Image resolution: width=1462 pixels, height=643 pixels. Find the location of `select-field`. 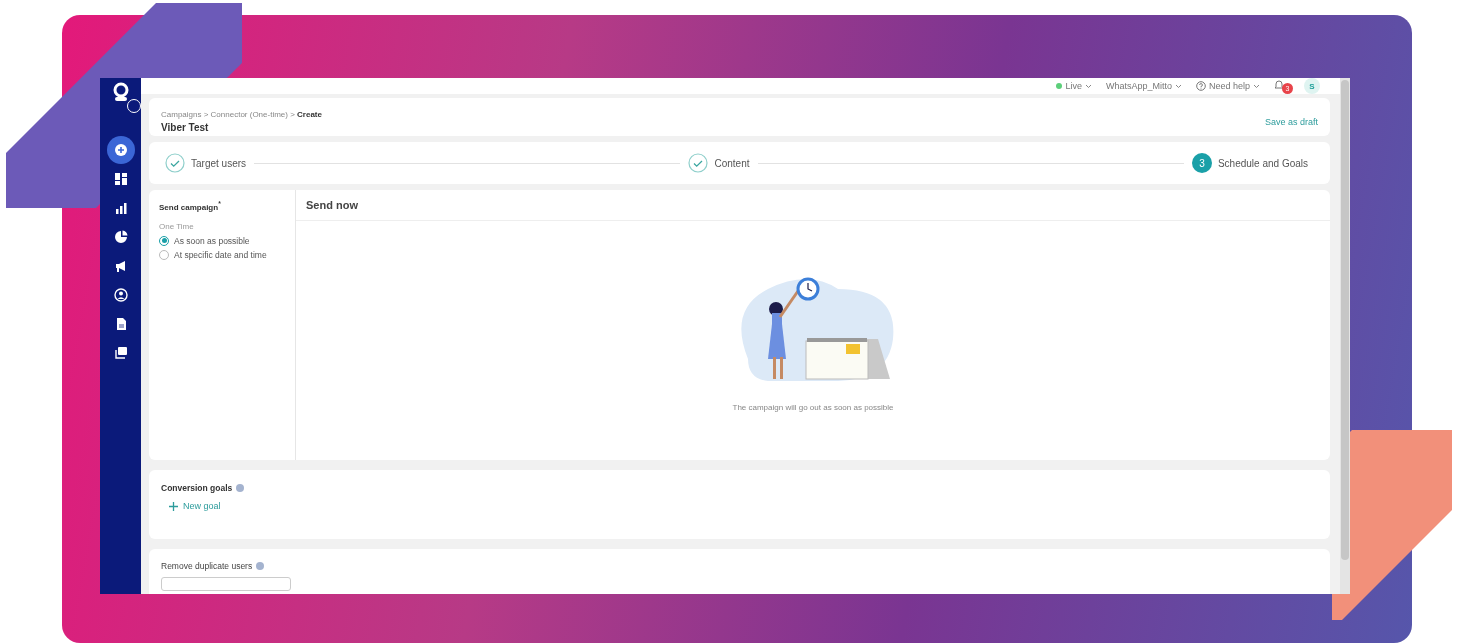

select-field is located at coordinates (226, 584).